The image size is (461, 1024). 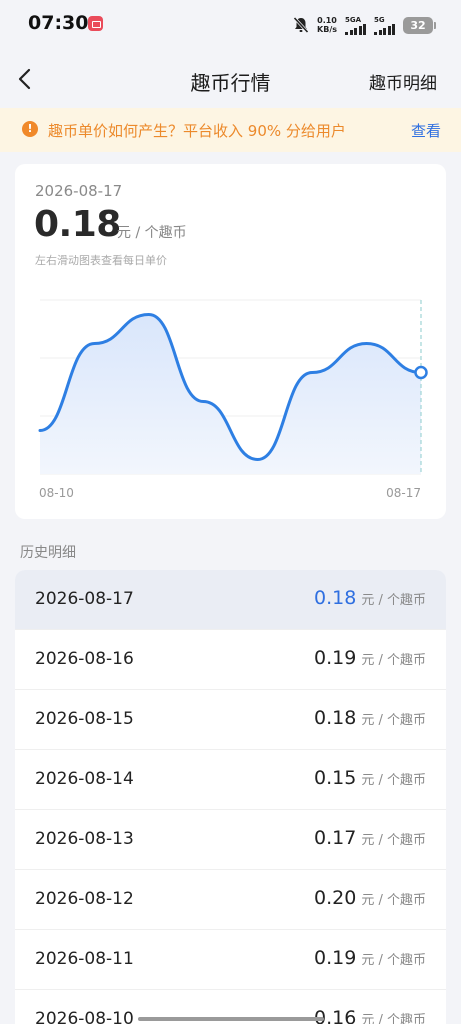 I want to click on signal-2: 5G, so click(x=384, y=25).